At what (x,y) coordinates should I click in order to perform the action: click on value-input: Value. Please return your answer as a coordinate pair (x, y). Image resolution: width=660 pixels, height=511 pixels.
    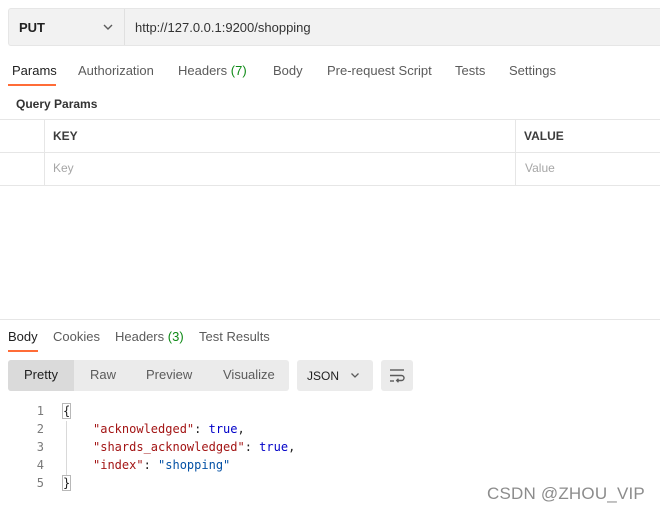
    Looking at the image, I should click on (540, 168).